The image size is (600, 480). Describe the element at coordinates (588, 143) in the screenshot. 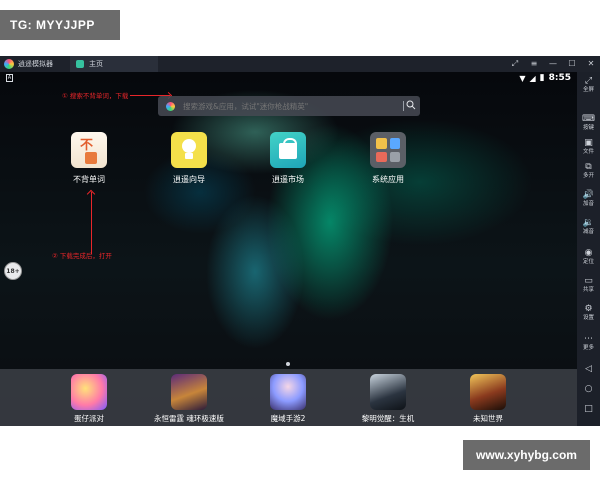

I see `file-icon: ▣` at that location.